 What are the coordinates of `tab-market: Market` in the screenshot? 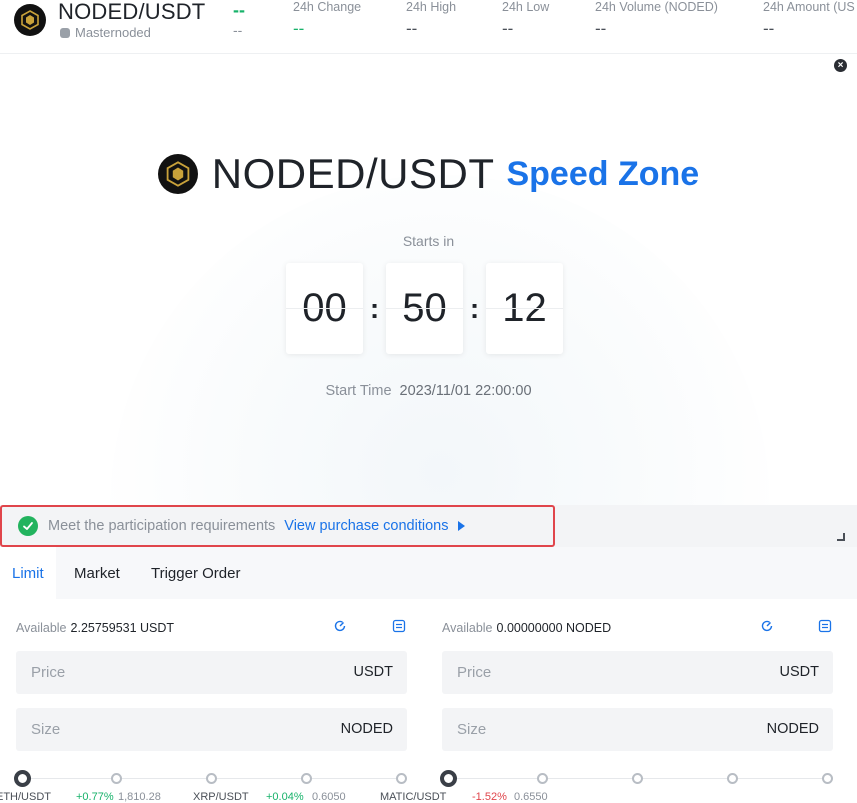 It's located at (97, 573).